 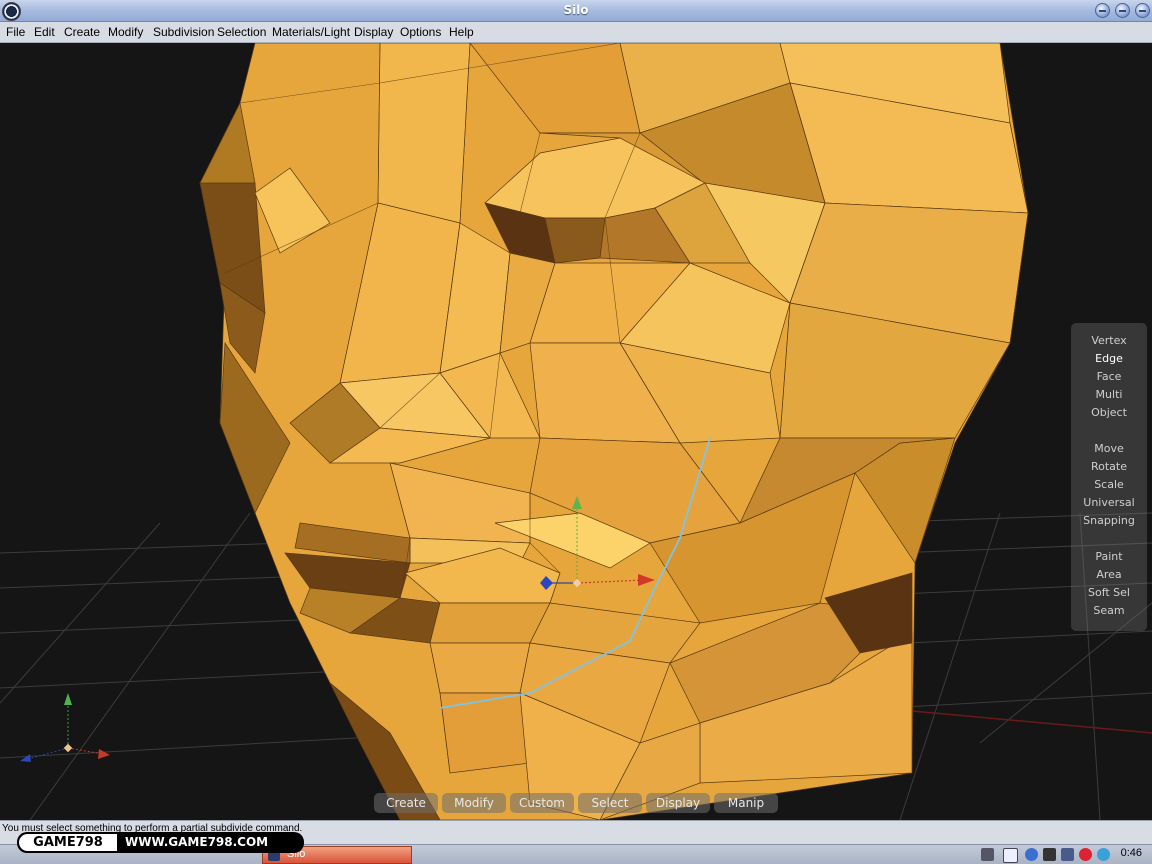 What do you see at coordinates (1122, 10) in the screenshot?
I see `maximize-icon` at bounding box center [1122, 10].